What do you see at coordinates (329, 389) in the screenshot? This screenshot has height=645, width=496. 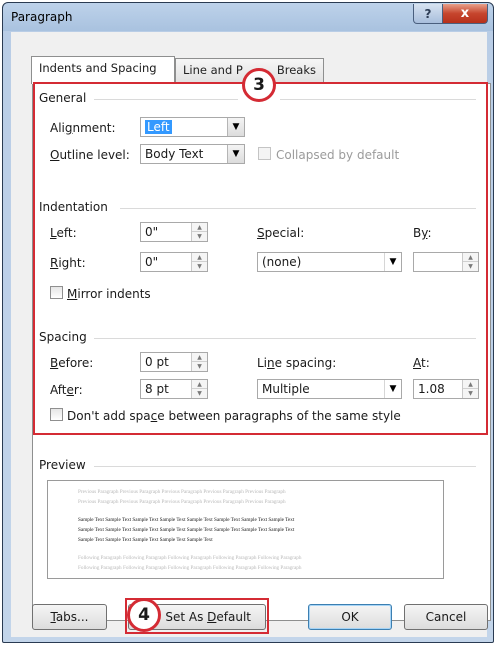 I see `line-spacing-dropdown: Multiple ▼` at bounding box center [329, 389].